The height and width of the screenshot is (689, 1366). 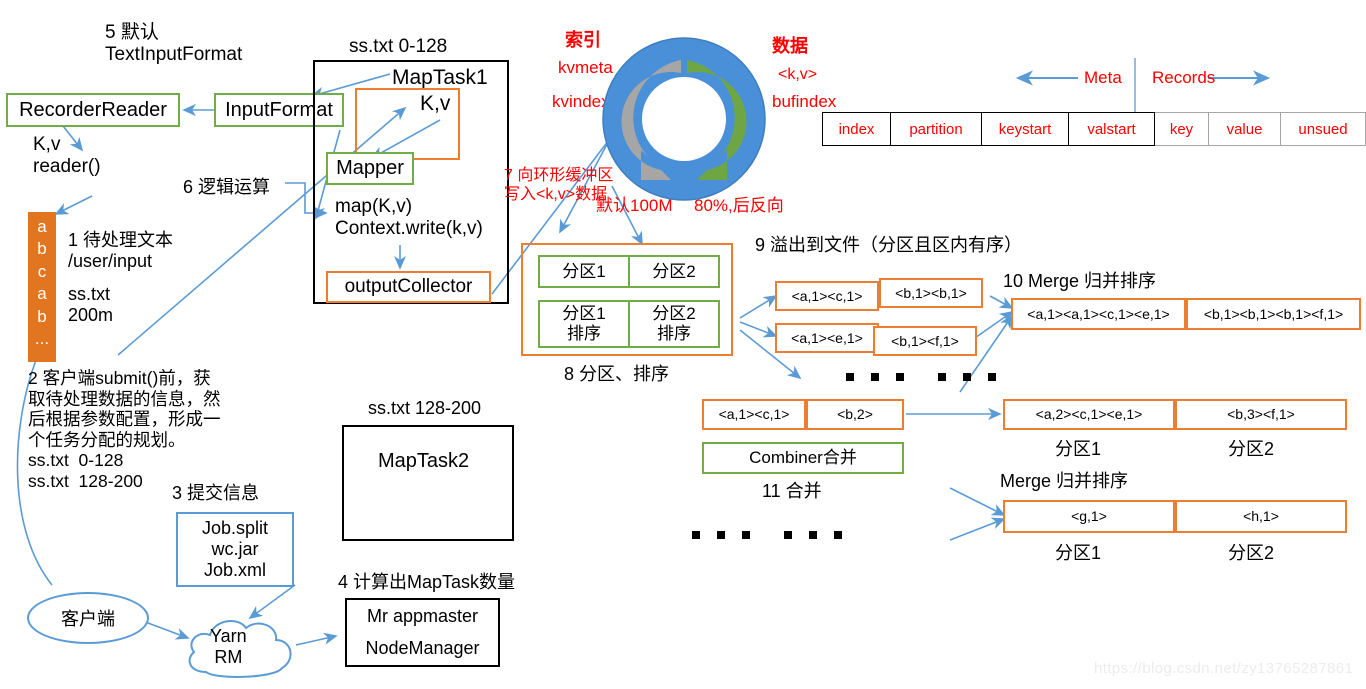 I want to click on step11-label: 11 合并, so click(x=792, y=491).